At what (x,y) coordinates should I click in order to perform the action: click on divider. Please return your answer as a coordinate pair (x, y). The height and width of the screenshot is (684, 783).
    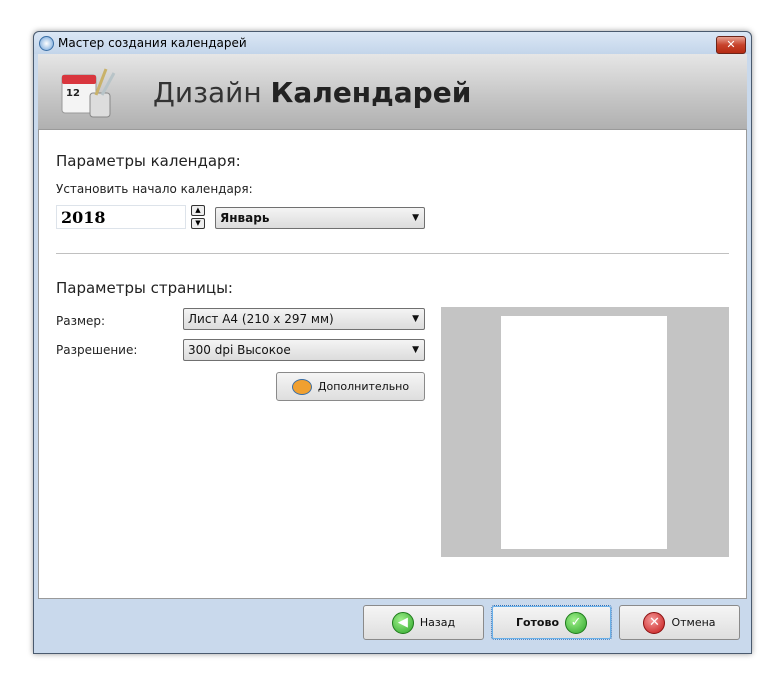
    Looking at the image, I should click on (392, 253).